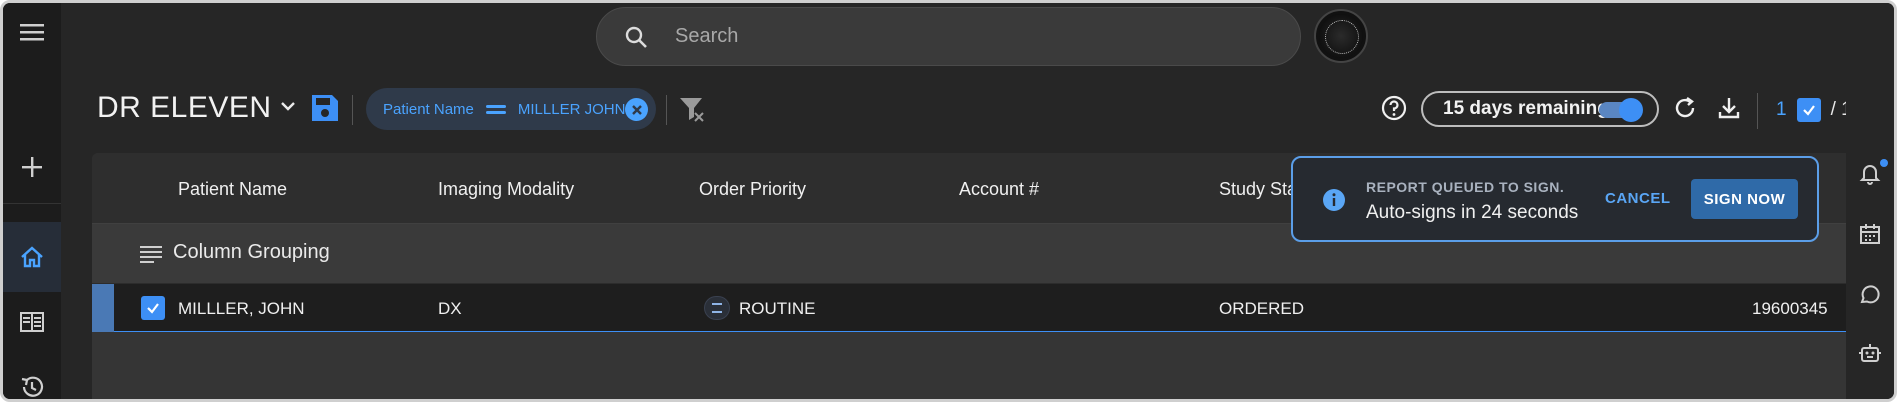 Image resolution: width=1897 pixels, height=402 pixels. What do you see at coordinates (511, 109) in the screenshot?
I see `filter-chip: Patient Name MILLLER JOHN` at bounding box center [511, 109].